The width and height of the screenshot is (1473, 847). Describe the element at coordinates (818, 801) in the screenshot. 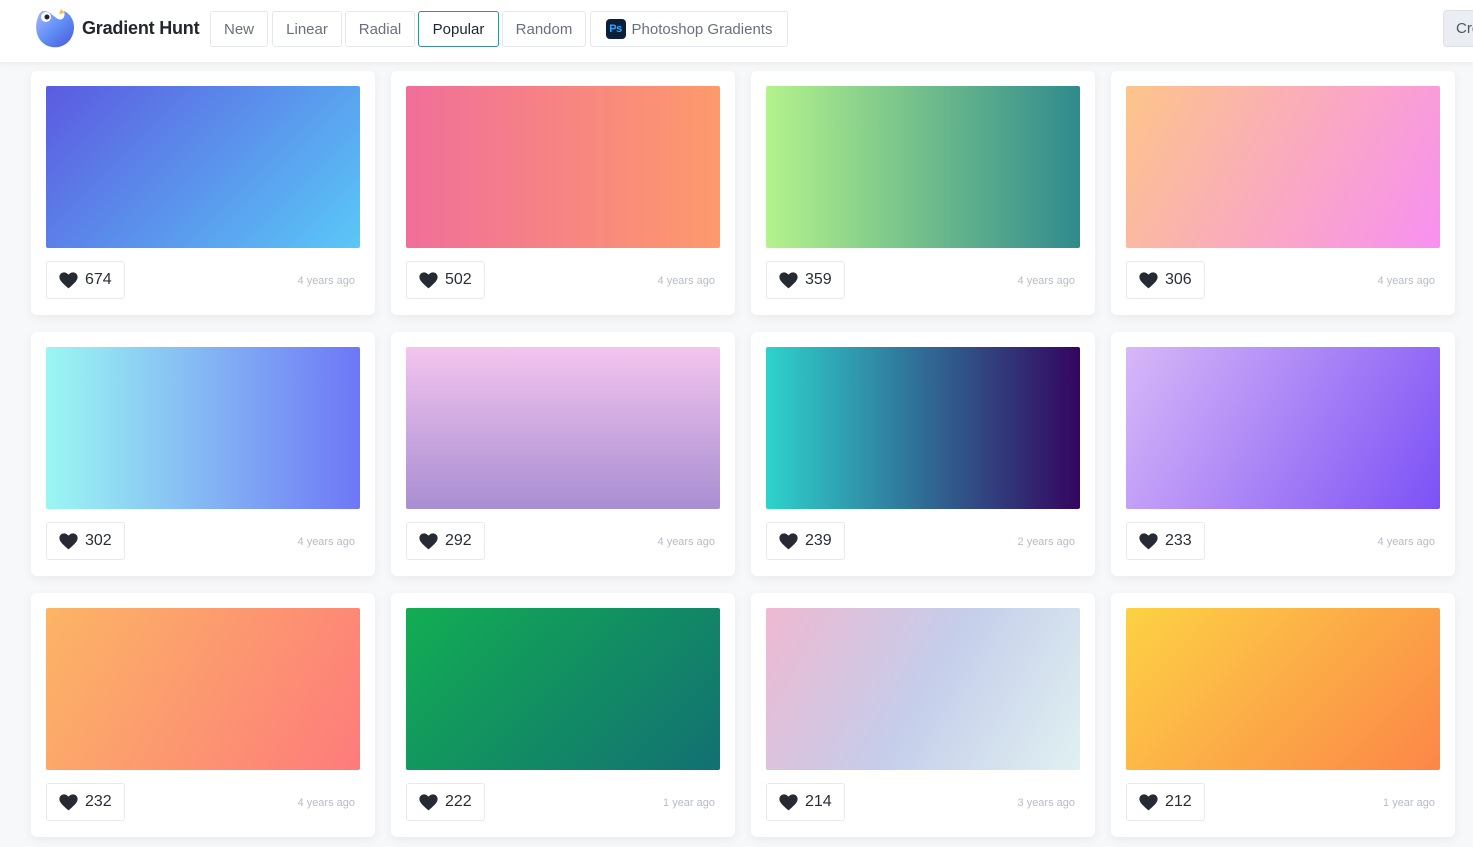

I see `like-count: 214` at that location.